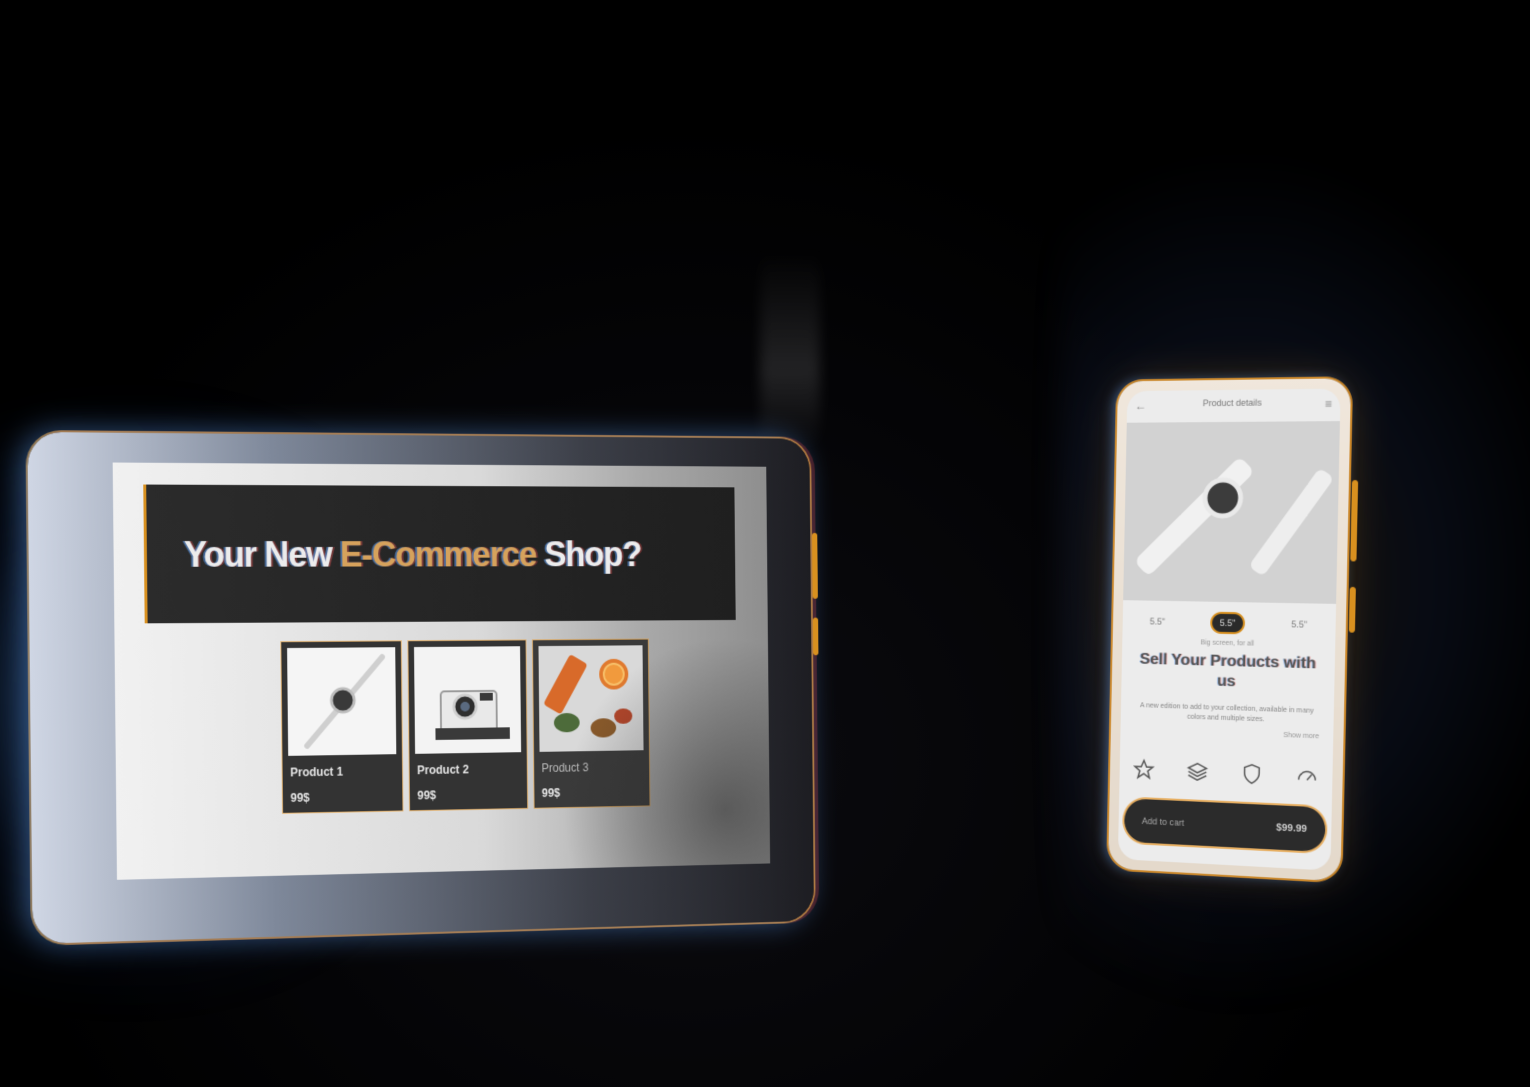  I want to click on product-image-camera, so click(468, 700).